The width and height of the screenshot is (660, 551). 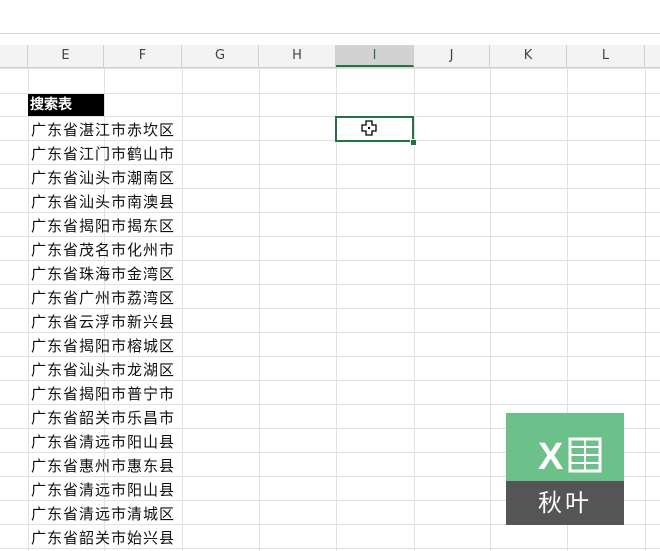 What do you see at coordinates (103, 418) in the screenshot?
I see `table-row: 广东省韶关市乐昌市` at bounding box center [103, 418].